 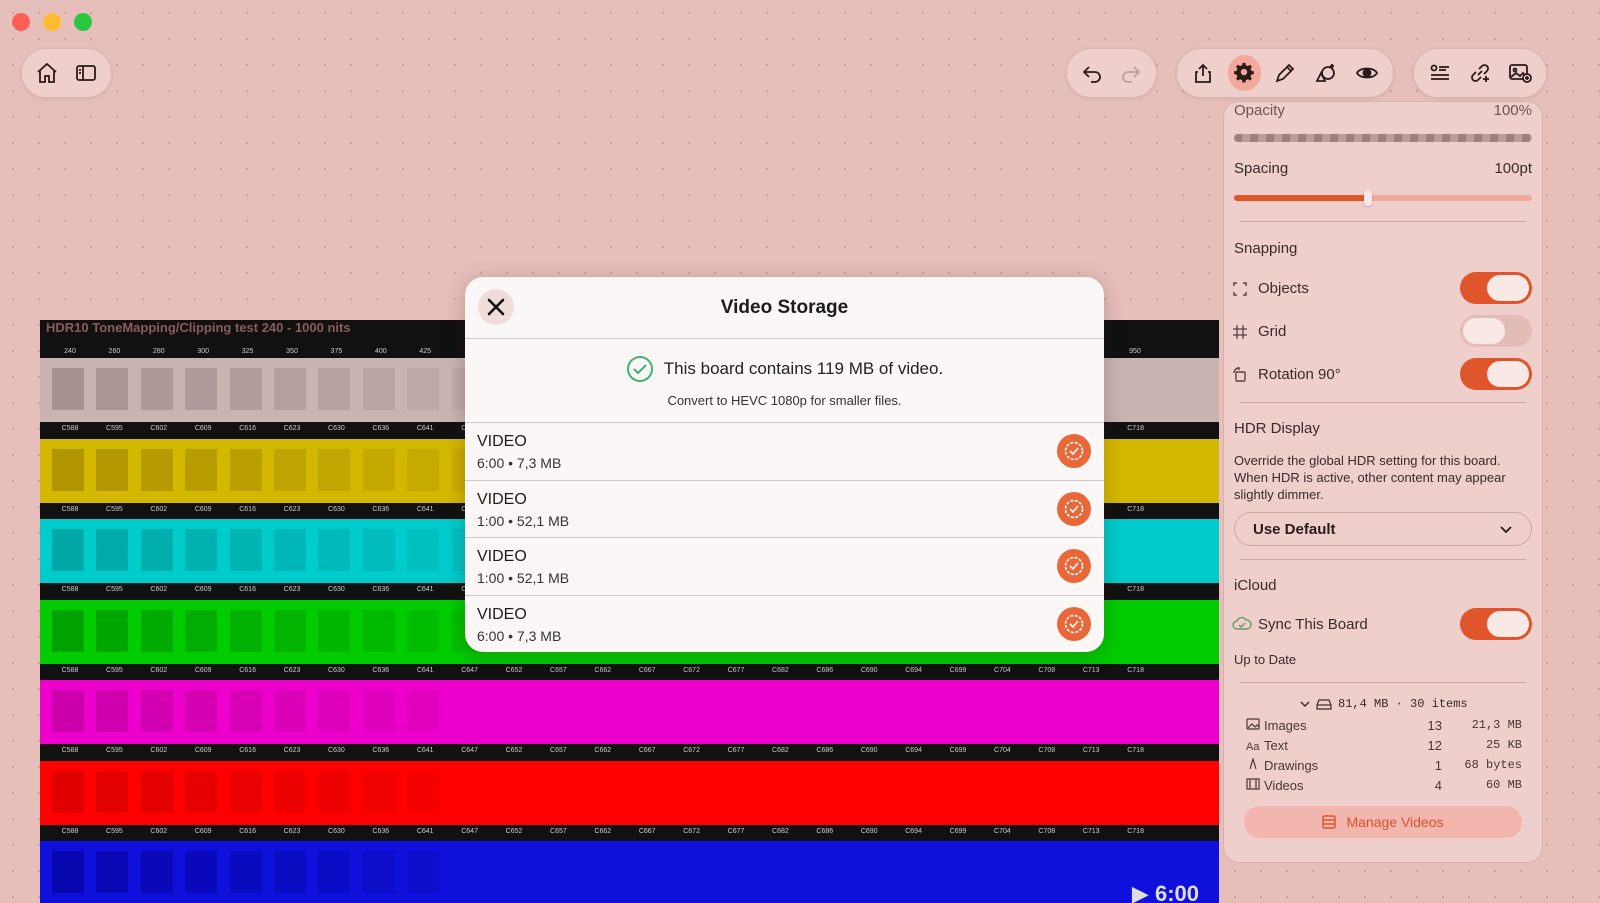 I want to click on preview-button, so click(x=1366, y=73).